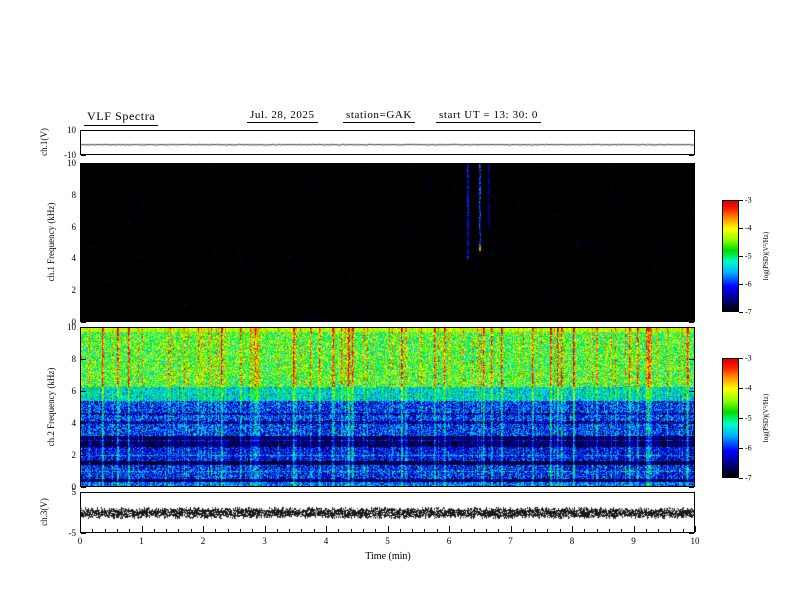  I want to click on colorbar-ch1, so click(730, 256).